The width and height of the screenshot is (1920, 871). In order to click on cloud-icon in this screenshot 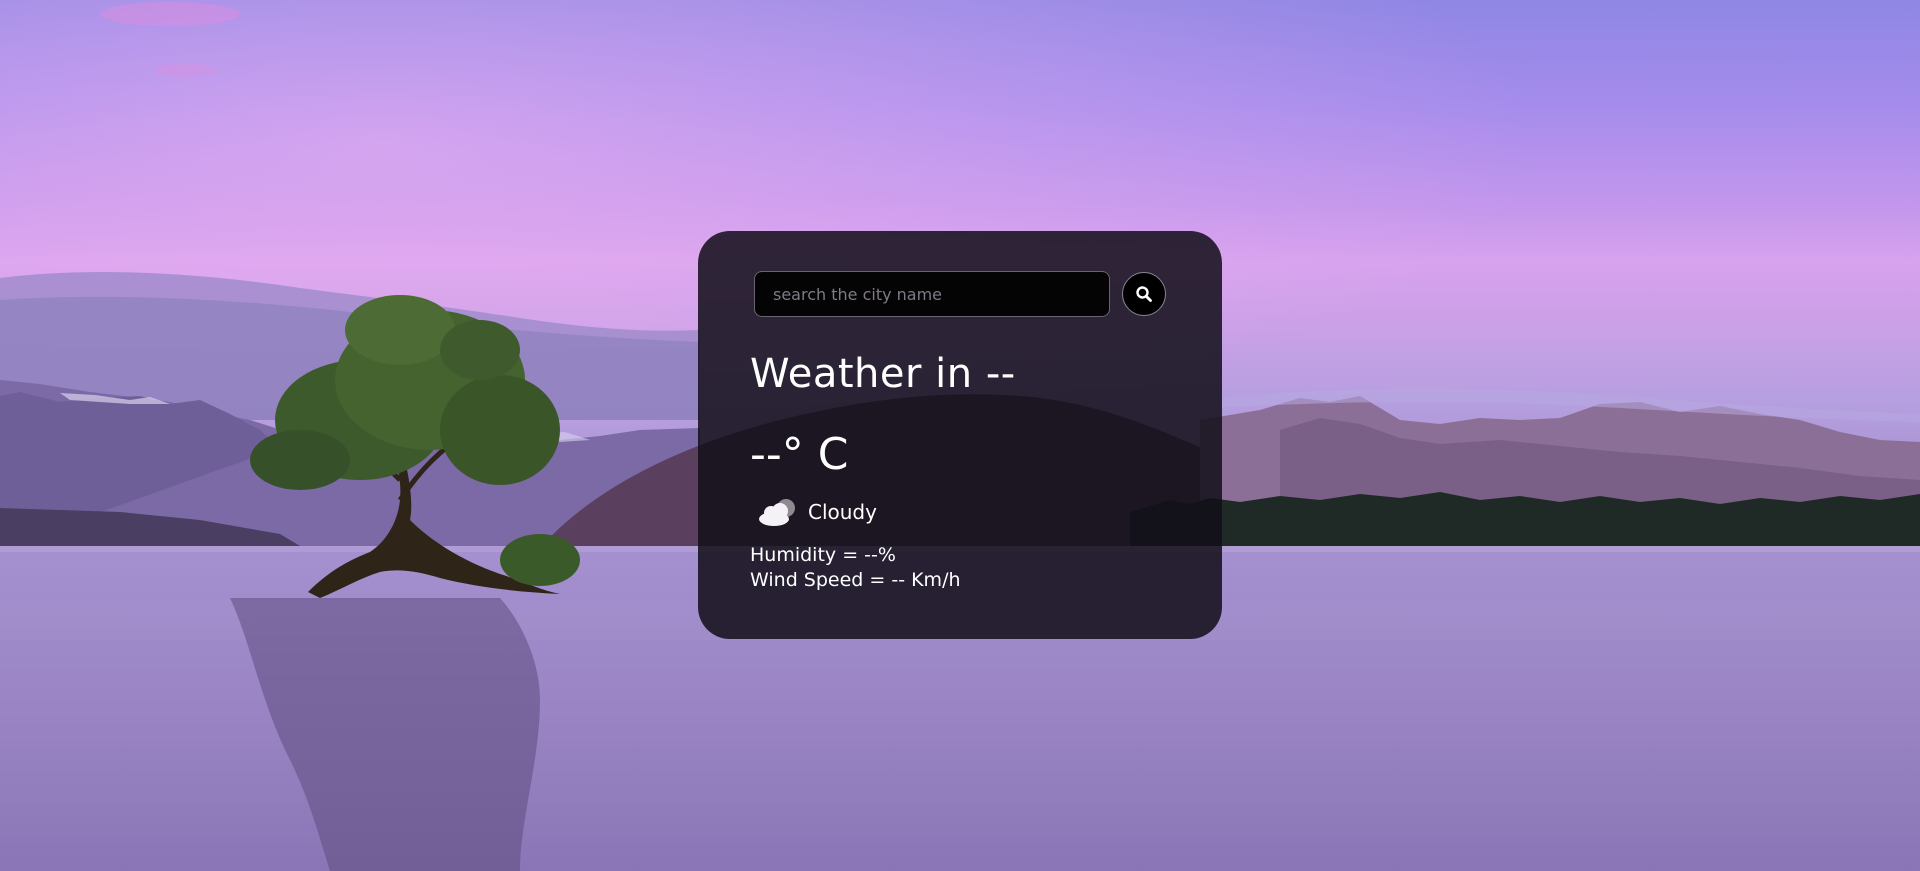, I will do `click(777, 512)`.